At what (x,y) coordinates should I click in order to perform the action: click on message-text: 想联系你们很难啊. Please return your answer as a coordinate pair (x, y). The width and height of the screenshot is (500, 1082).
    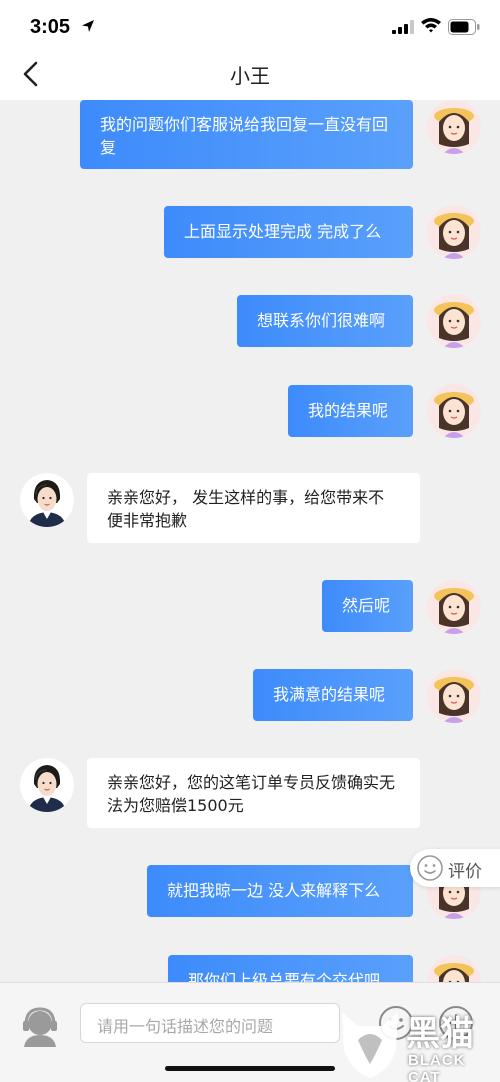
    Looking at the image, I should click on (321, 320).